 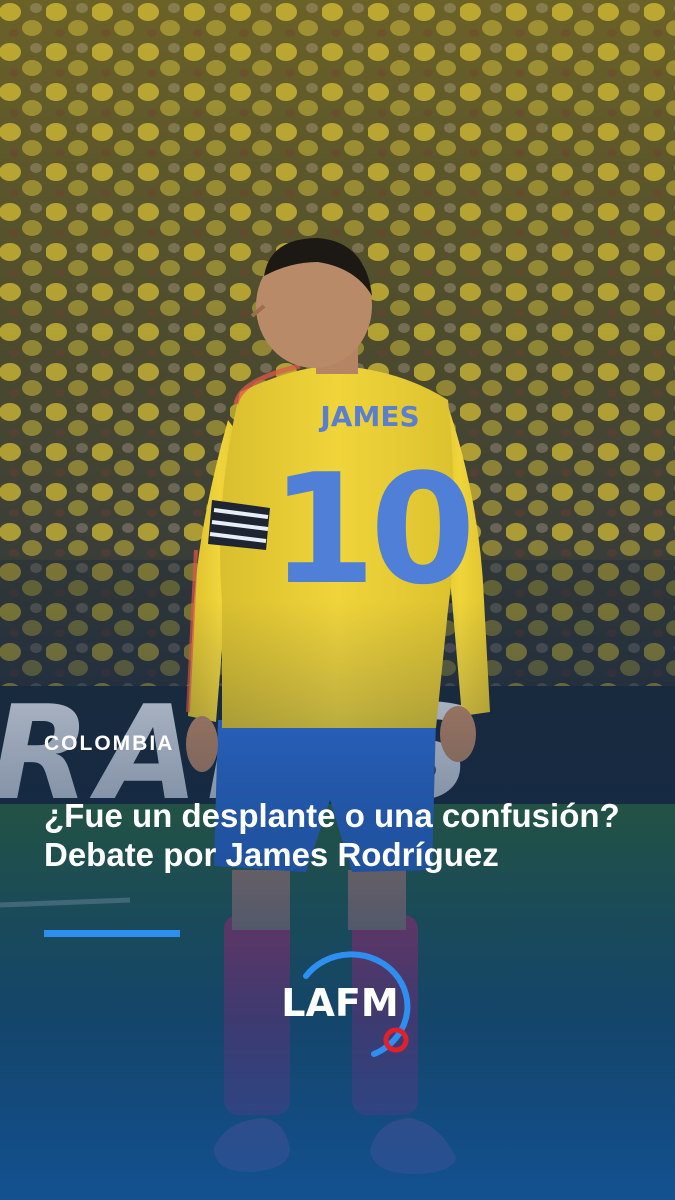 I want to click on lafm-logo: LAFM, so click(x=346, y=1004).